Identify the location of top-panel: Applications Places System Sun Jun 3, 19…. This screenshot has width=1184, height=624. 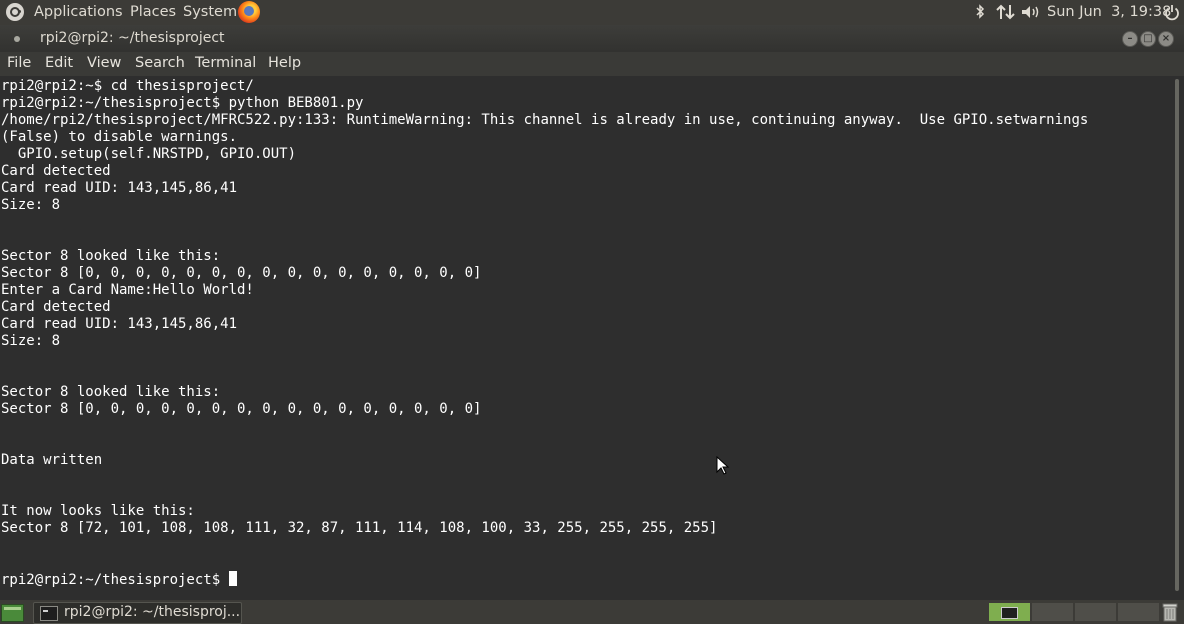
(592, 12).